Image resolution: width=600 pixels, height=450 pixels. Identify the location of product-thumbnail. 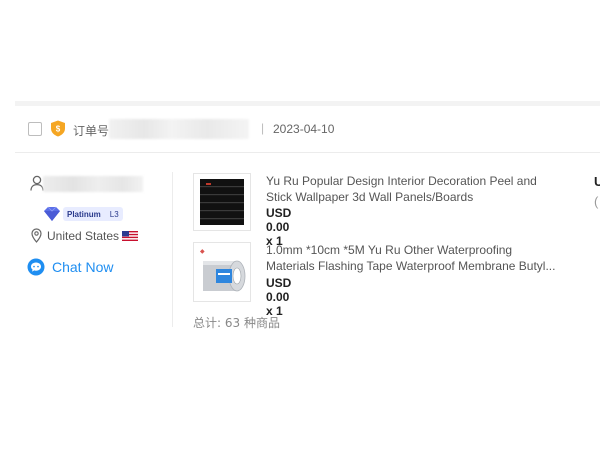
(222, 202).